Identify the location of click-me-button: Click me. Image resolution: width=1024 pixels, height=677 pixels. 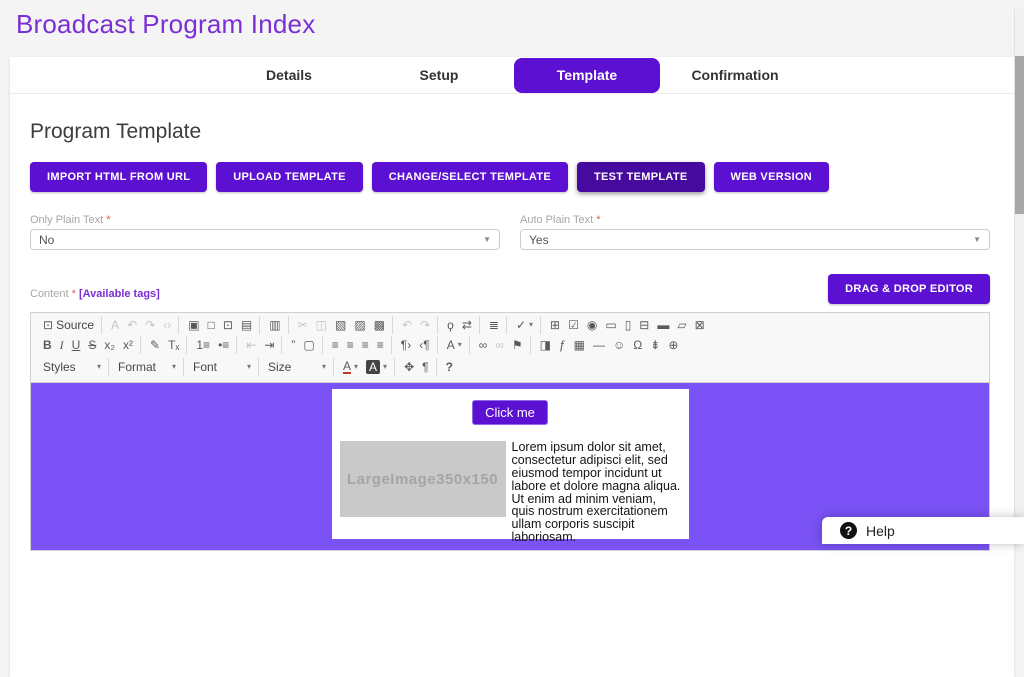
(510, 412).